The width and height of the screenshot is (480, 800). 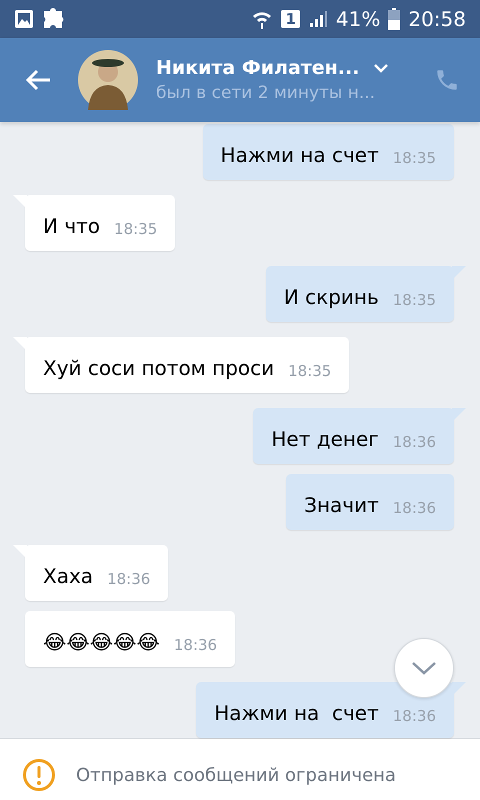 I want to click on puzzle-icon, so click(x=53, y=19).